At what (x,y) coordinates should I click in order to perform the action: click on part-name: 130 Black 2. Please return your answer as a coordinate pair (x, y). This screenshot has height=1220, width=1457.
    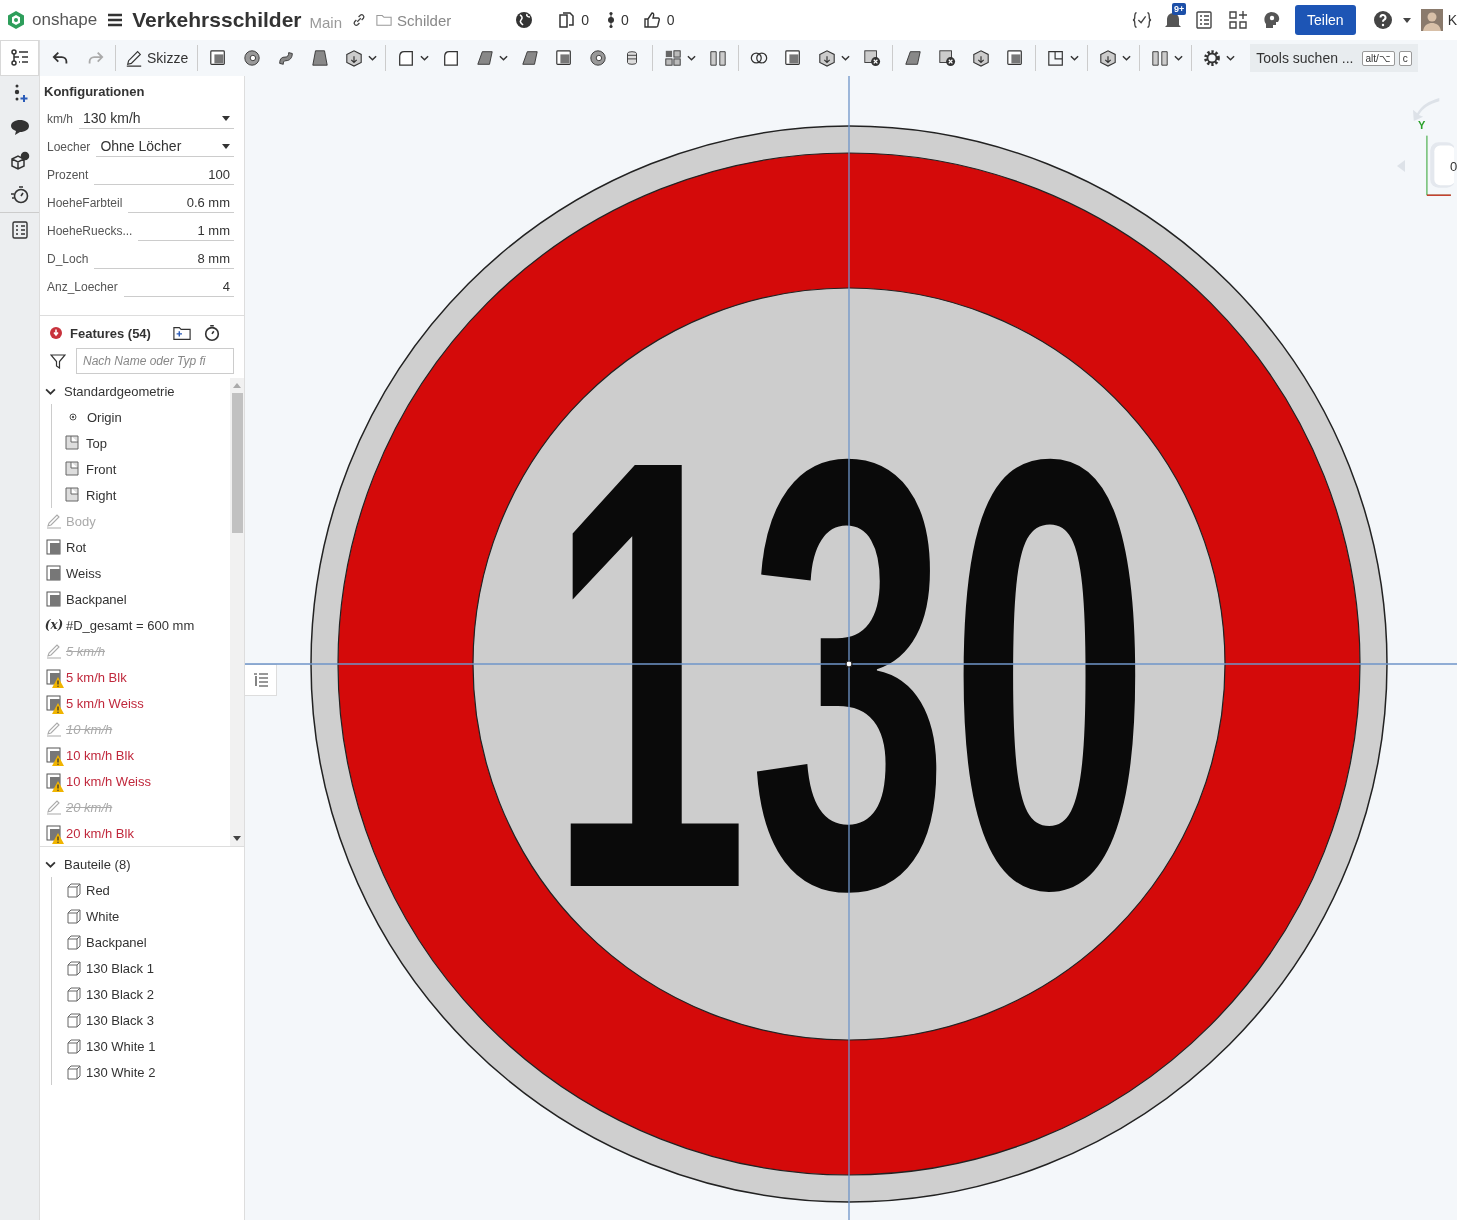
    Looking at the image, I should click on (120, 994).